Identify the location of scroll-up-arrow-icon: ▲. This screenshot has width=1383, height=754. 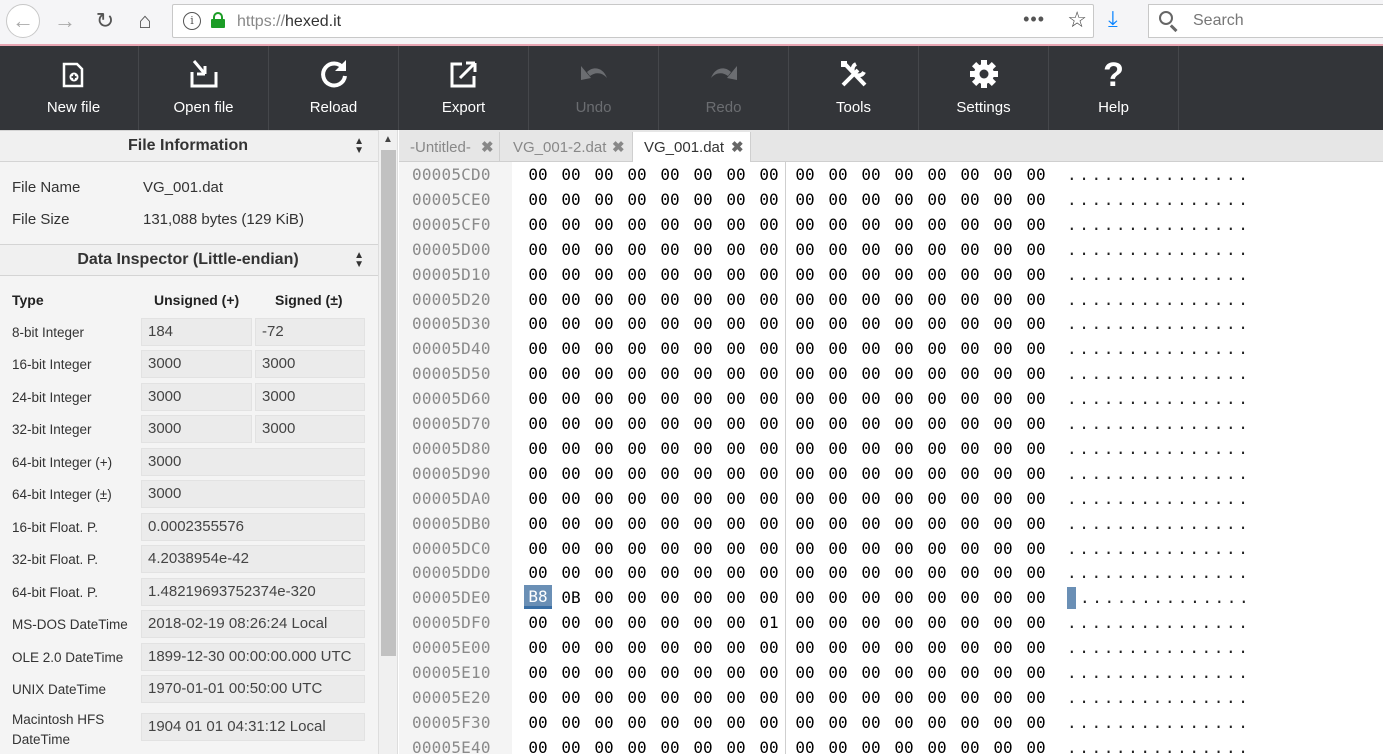
(388, 139).